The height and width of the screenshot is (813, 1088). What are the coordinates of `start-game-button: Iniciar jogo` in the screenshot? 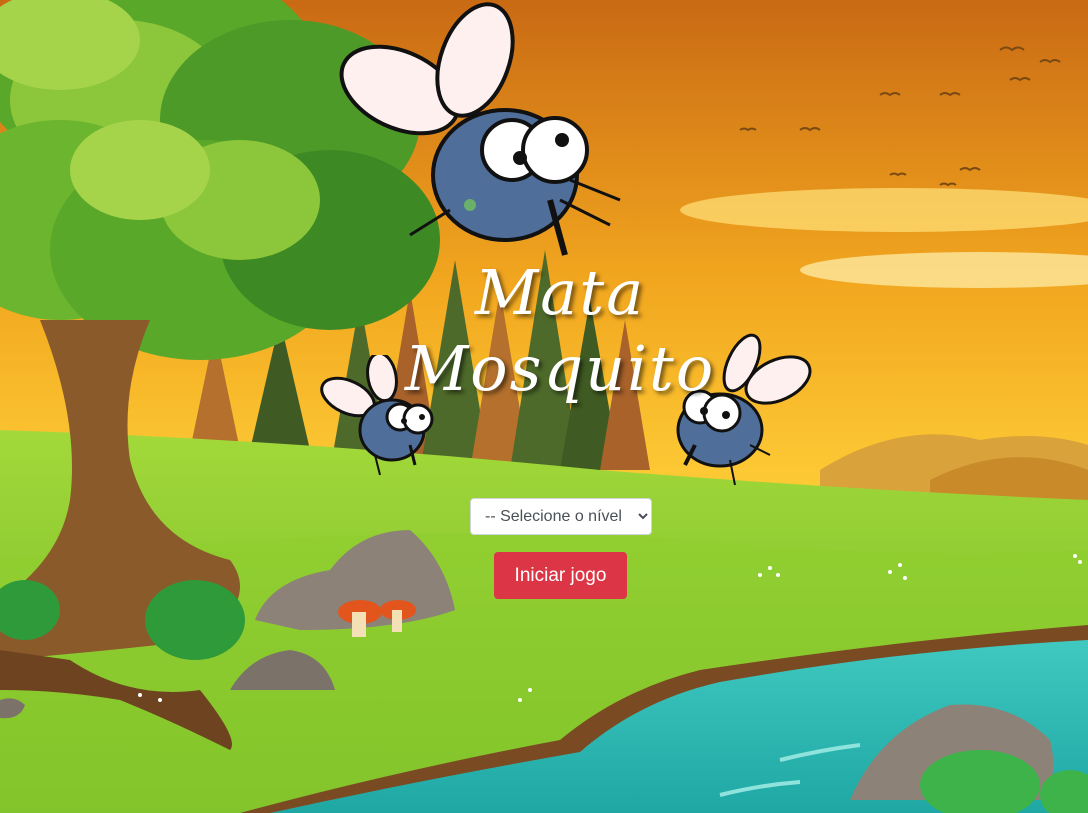 It's located at (560, 575).